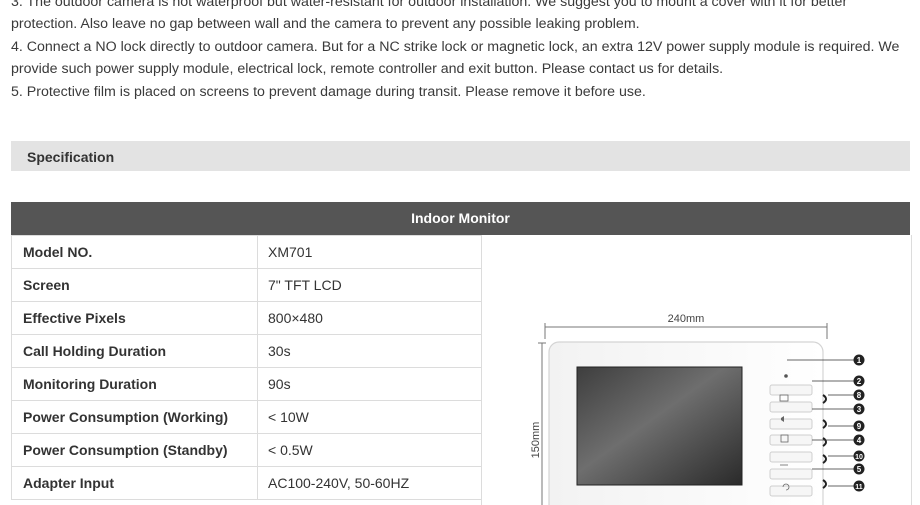  I want to click on callout-label: 4, so click(859, 440).